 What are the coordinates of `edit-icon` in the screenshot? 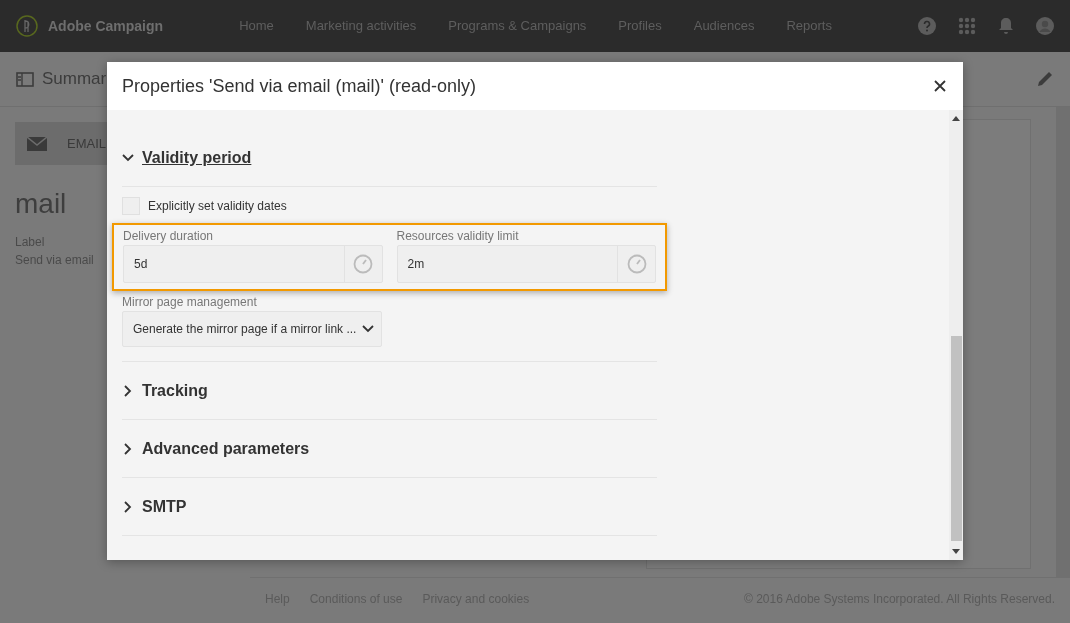 It's located at (1045, 79).